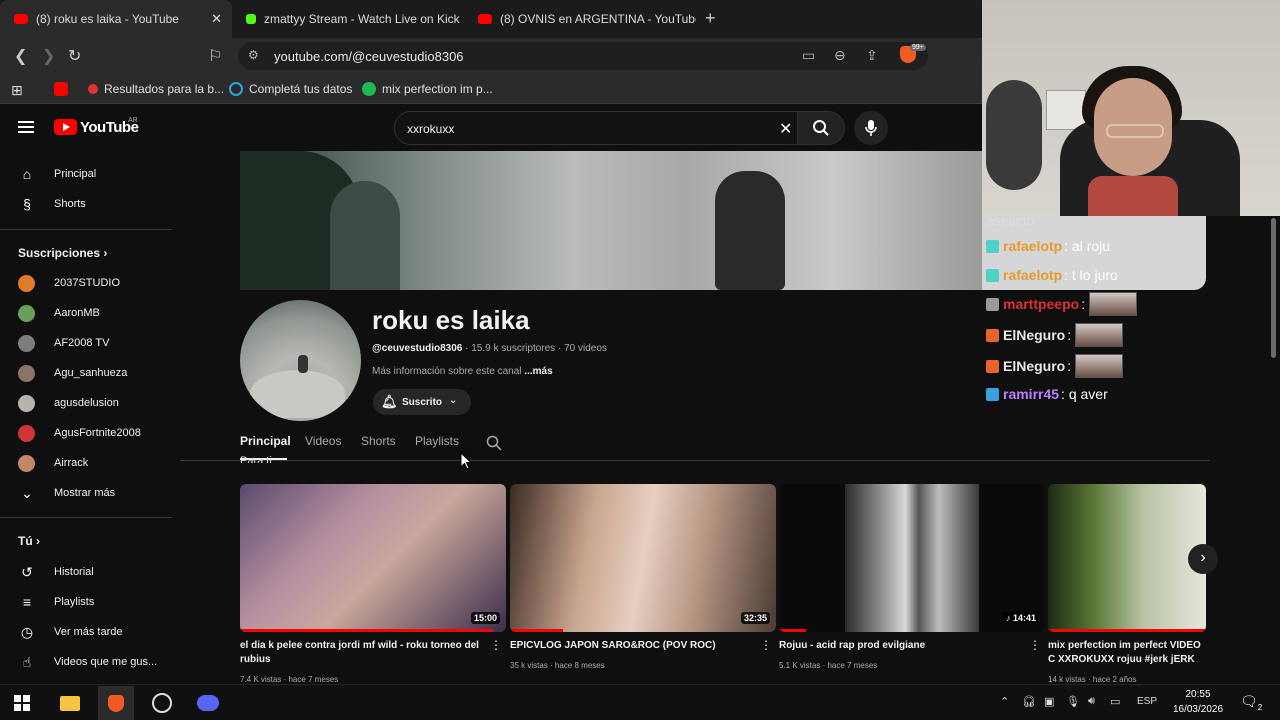 This screenshot has height=720, width=1280. What do you see at coordinates (86, 463) in the screenshot?
I see `sidebar-subscription-item: Airrack` at bounding box center [86, 463].